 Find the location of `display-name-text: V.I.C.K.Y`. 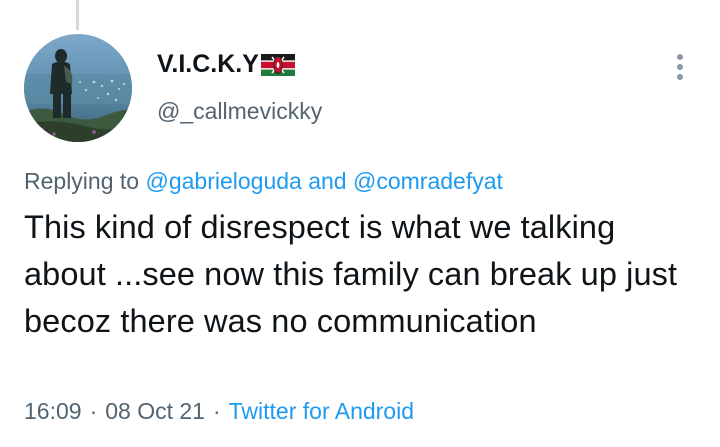

display-name-text: V.I.C.K.Y is located at coordinates (208, 64).